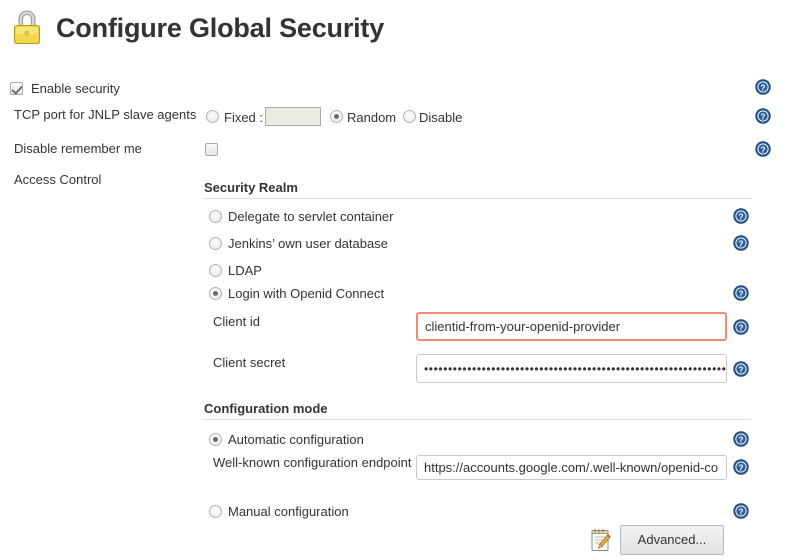 The height and width of the screenshot is (560, 788). Describe the element at coordinates (215, 243) in the screenshot. I see `realm-jenkins-database-radio` at that location.